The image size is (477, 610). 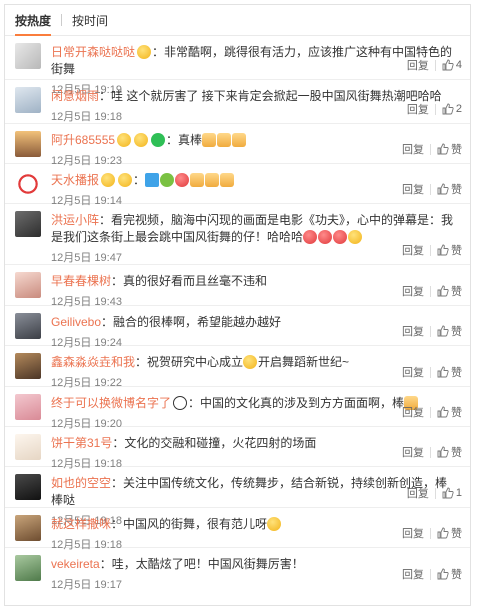 I want to click on verified-v-icon, so click(x=108, y=180).